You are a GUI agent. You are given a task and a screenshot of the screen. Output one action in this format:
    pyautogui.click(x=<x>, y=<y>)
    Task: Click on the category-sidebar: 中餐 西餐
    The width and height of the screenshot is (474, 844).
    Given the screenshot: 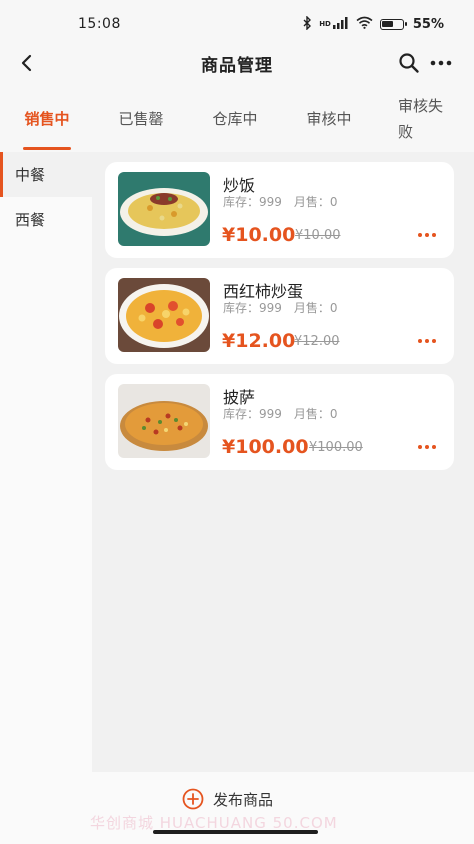 What is the action you would take?
    pyautogui.click(x=46, y=462)
    